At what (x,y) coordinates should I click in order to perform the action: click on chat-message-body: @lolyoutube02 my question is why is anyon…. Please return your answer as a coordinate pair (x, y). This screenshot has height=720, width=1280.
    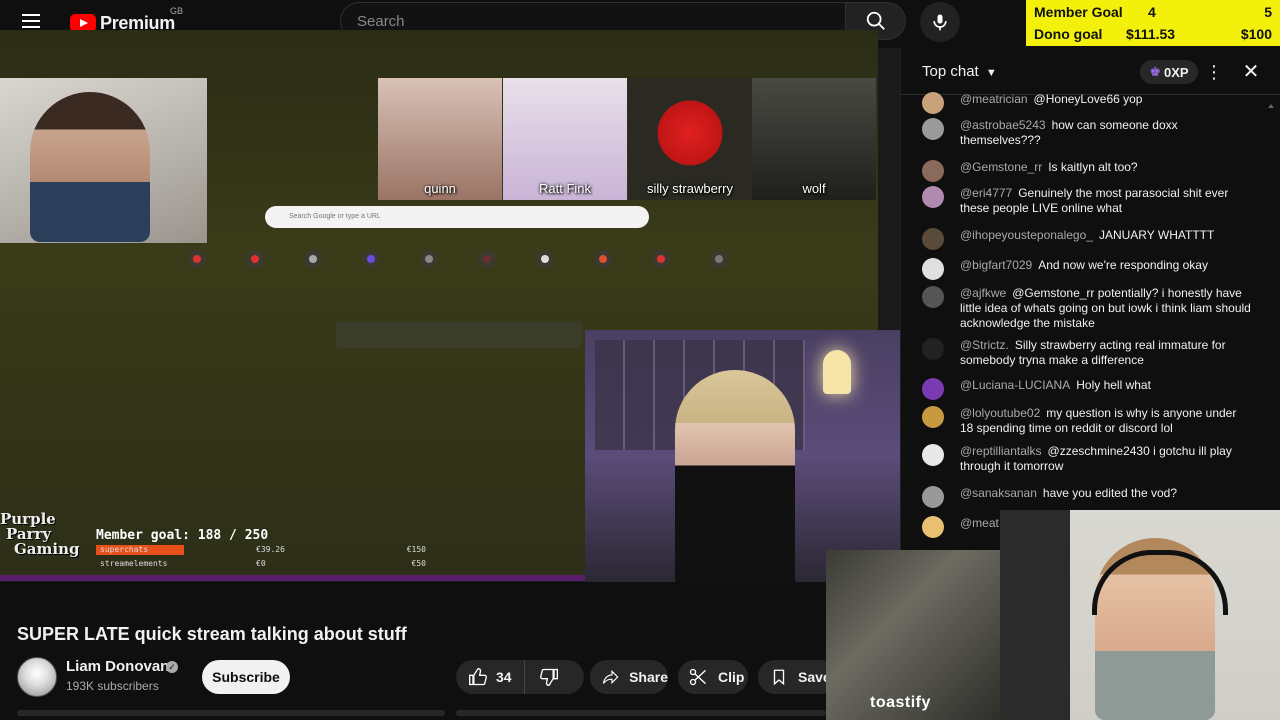
    Looking at the image, I should click on (1106, 421).